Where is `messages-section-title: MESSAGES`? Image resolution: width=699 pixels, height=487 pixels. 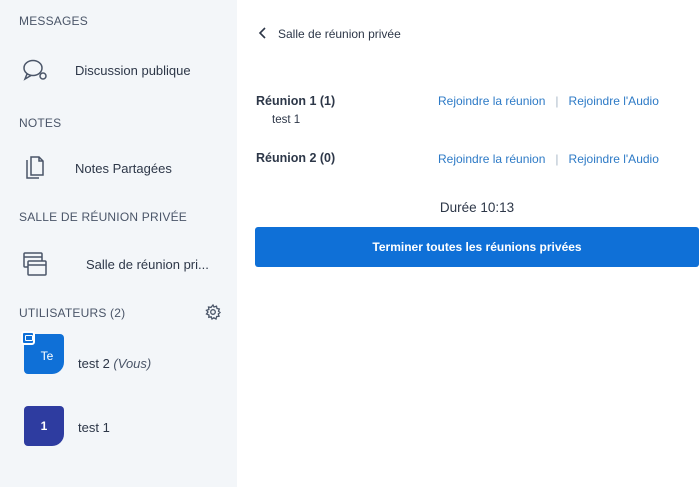
messages-section-title: MESSAGES is located at coordinates (53, 21).